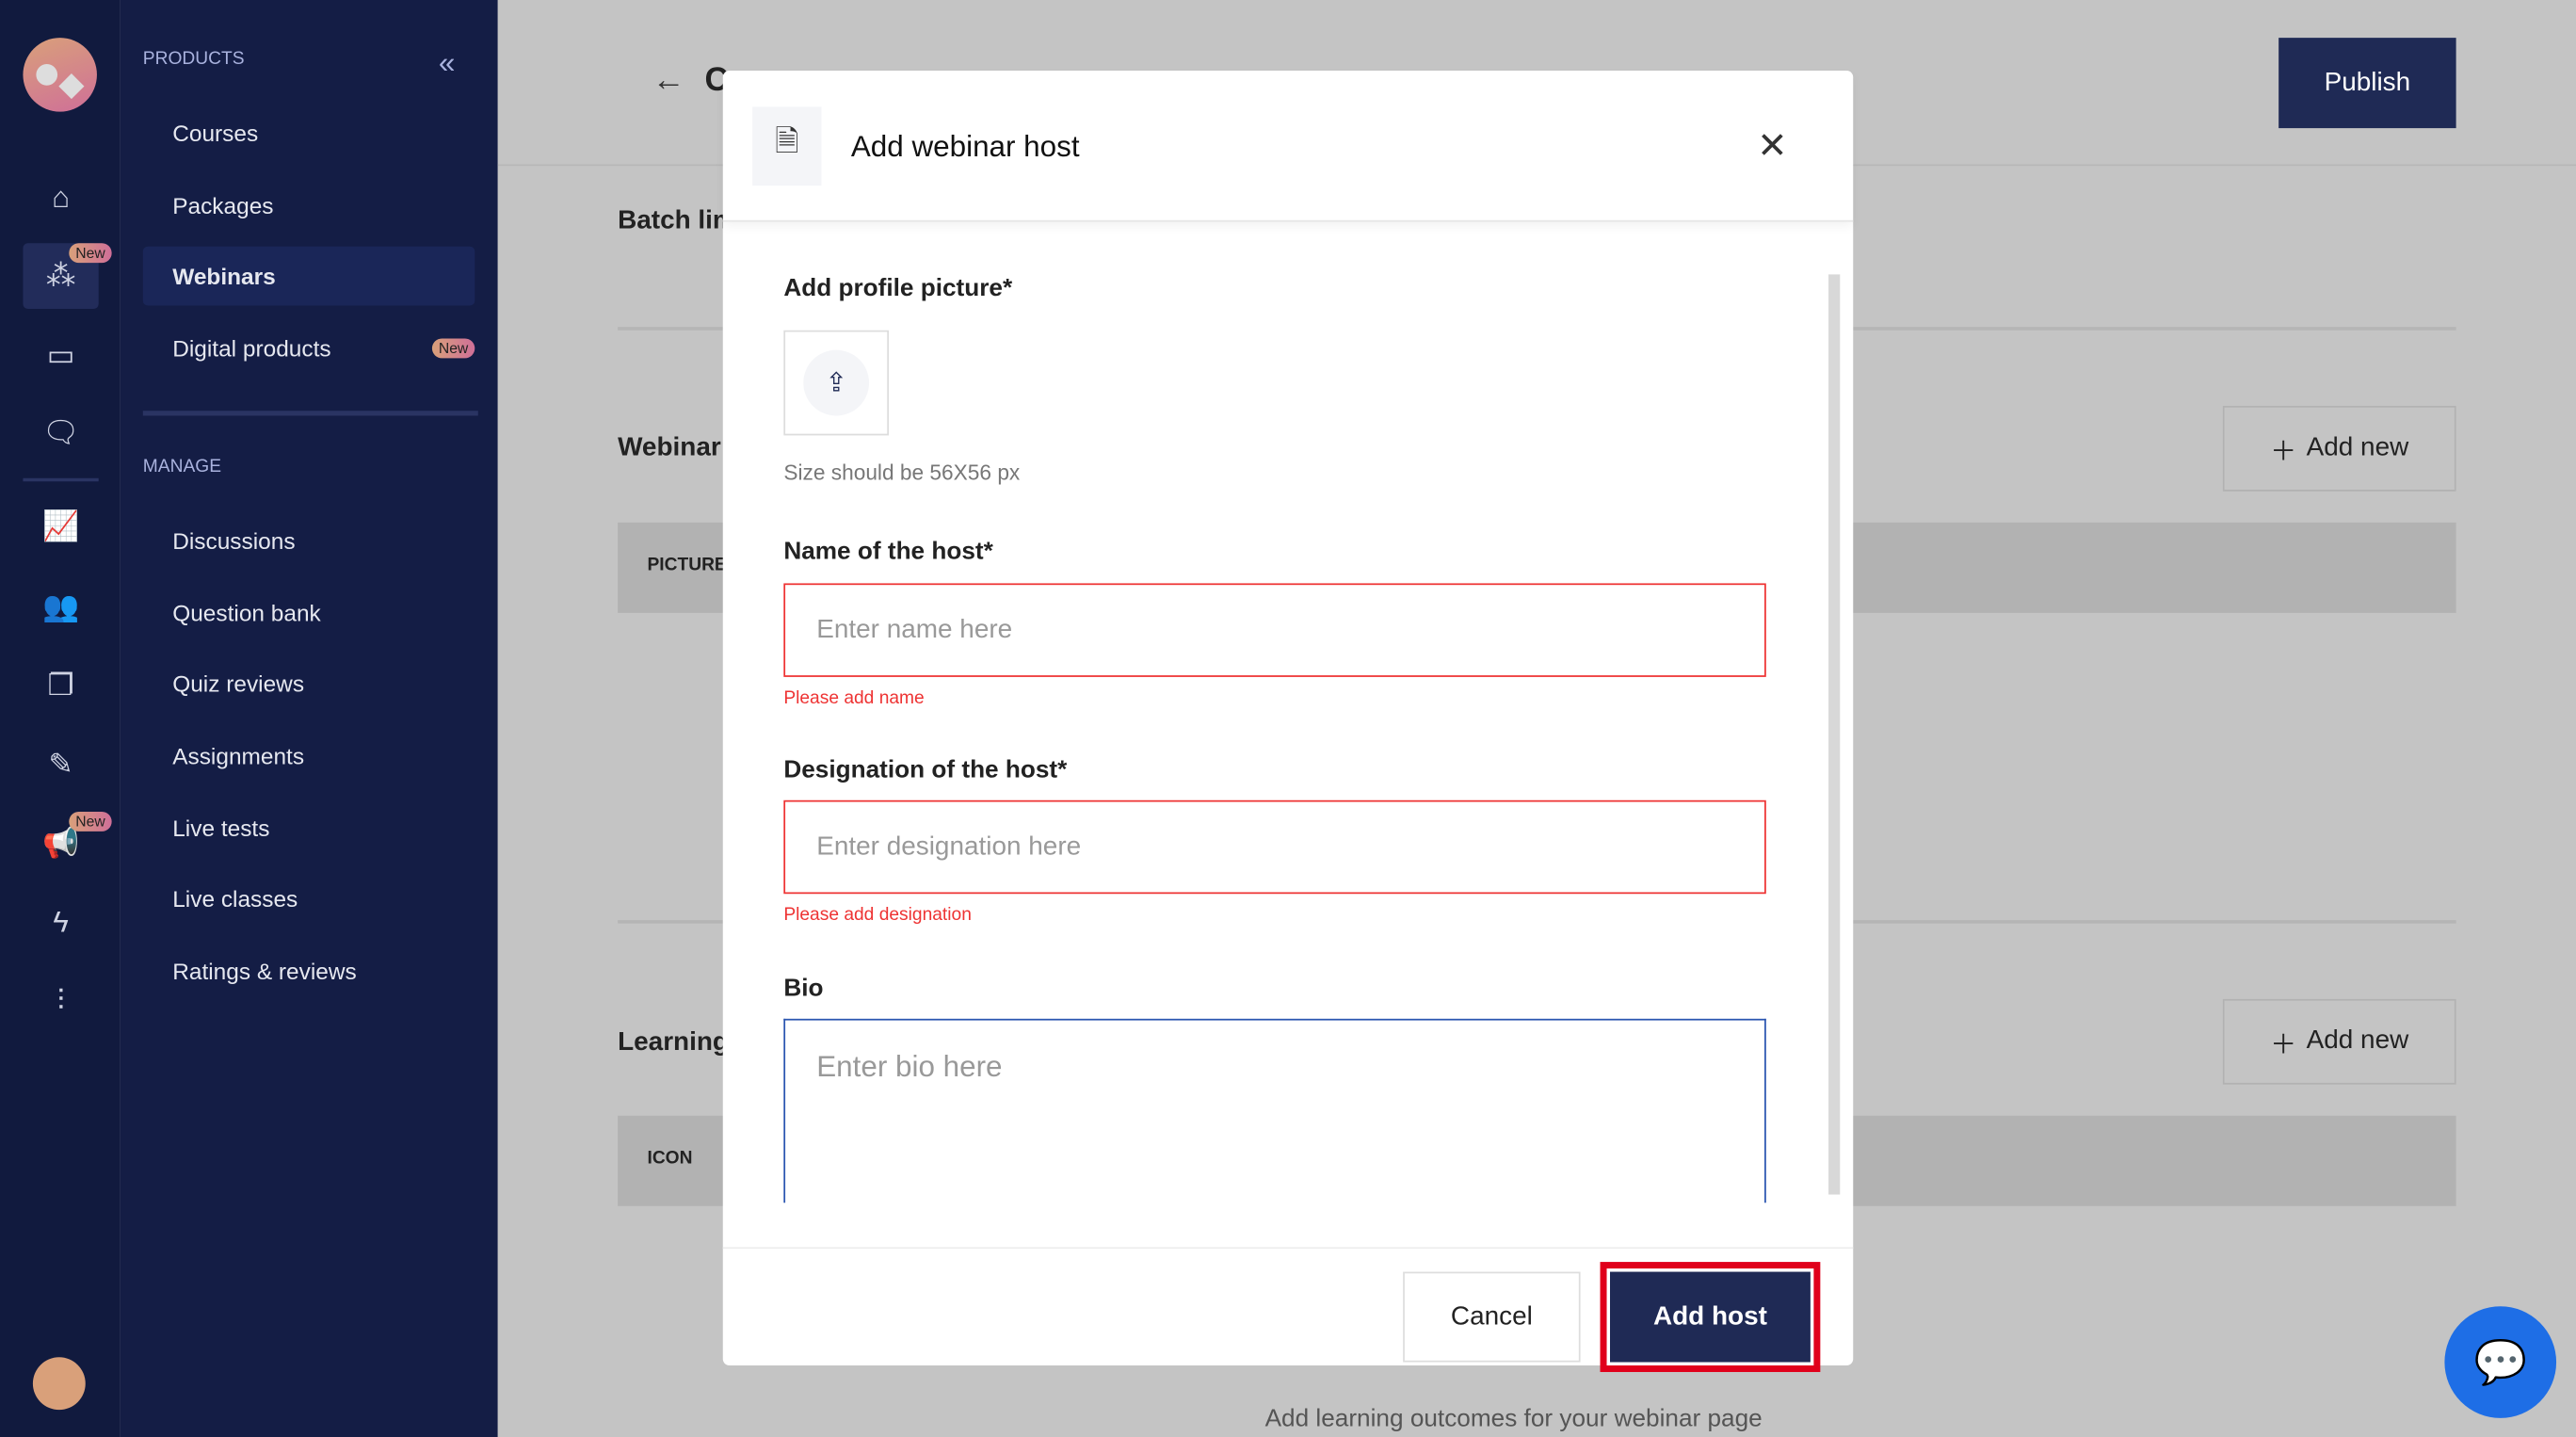  What do you see at coordinates (854, 698) in the screenshot?
I see `name-error: Please add name` at bounding box center [854, 698].